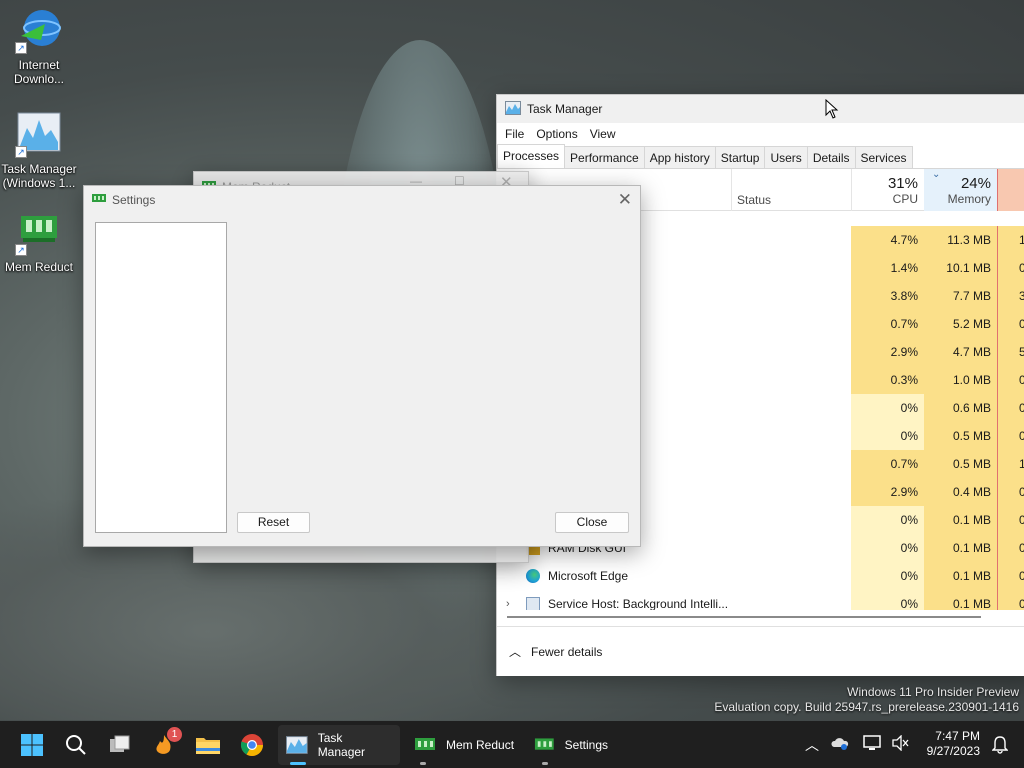 The height and width of the screenshot is (768, 1024). What do you see at coordinates (786, 157) in the screenshot?
I see `tab-users: Users` at bounding box center [786, 157].